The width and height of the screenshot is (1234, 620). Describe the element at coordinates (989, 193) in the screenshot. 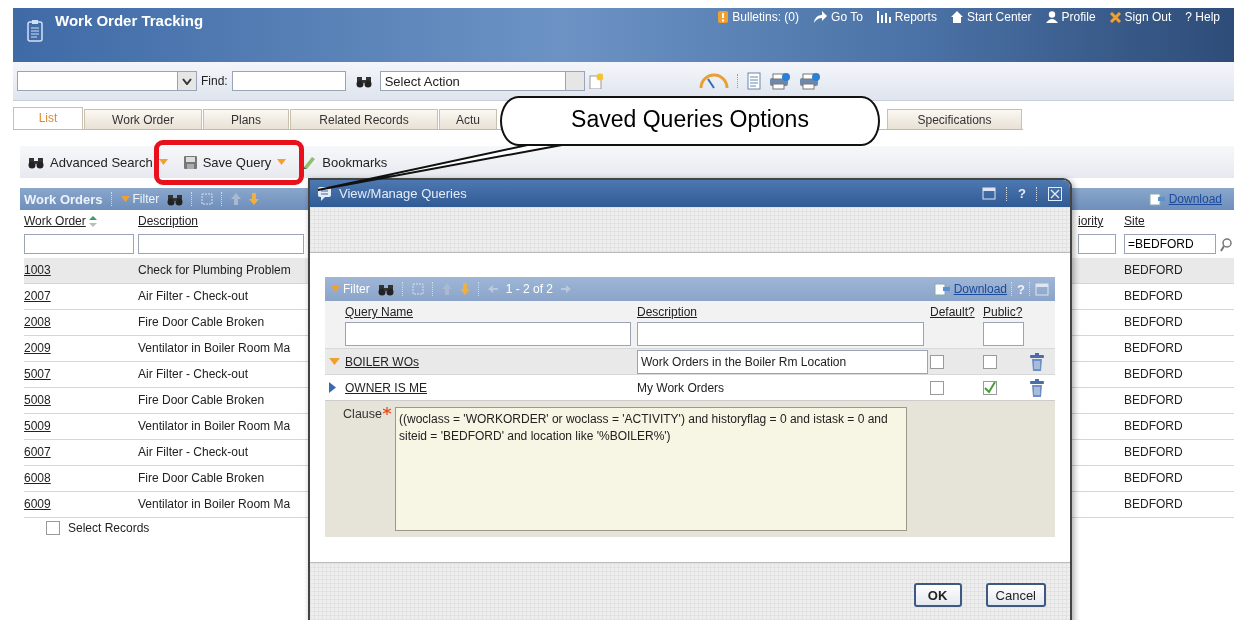

I see `maximize-icon` at that location.